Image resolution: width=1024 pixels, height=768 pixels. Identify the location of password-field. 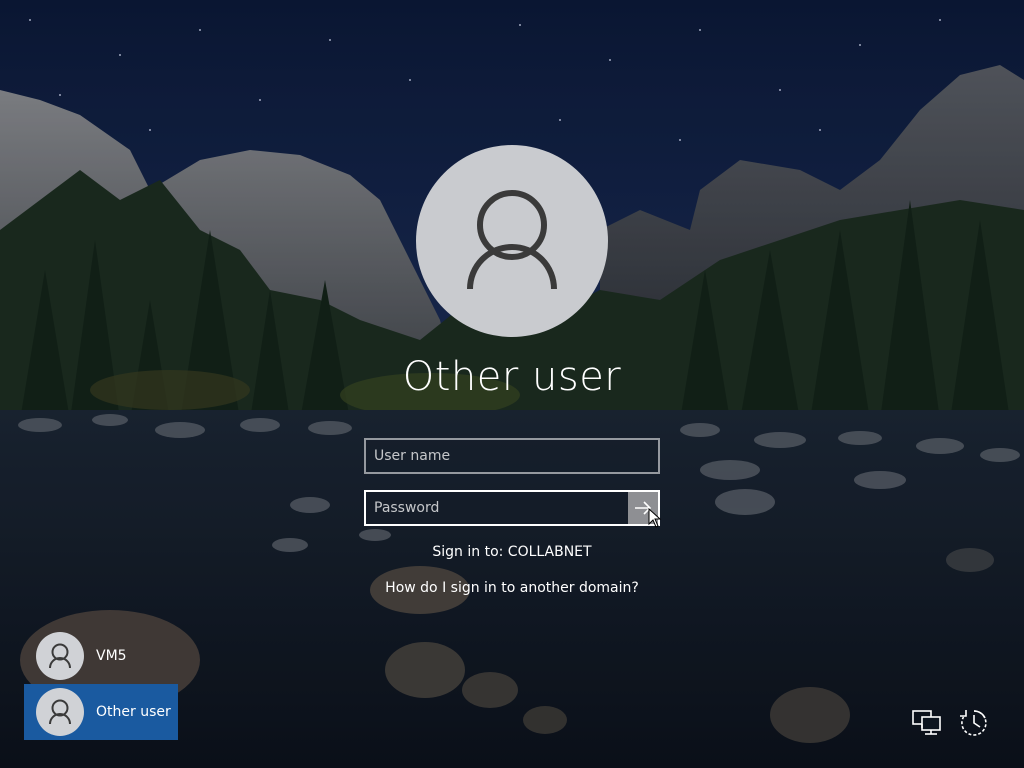
(512, 508).